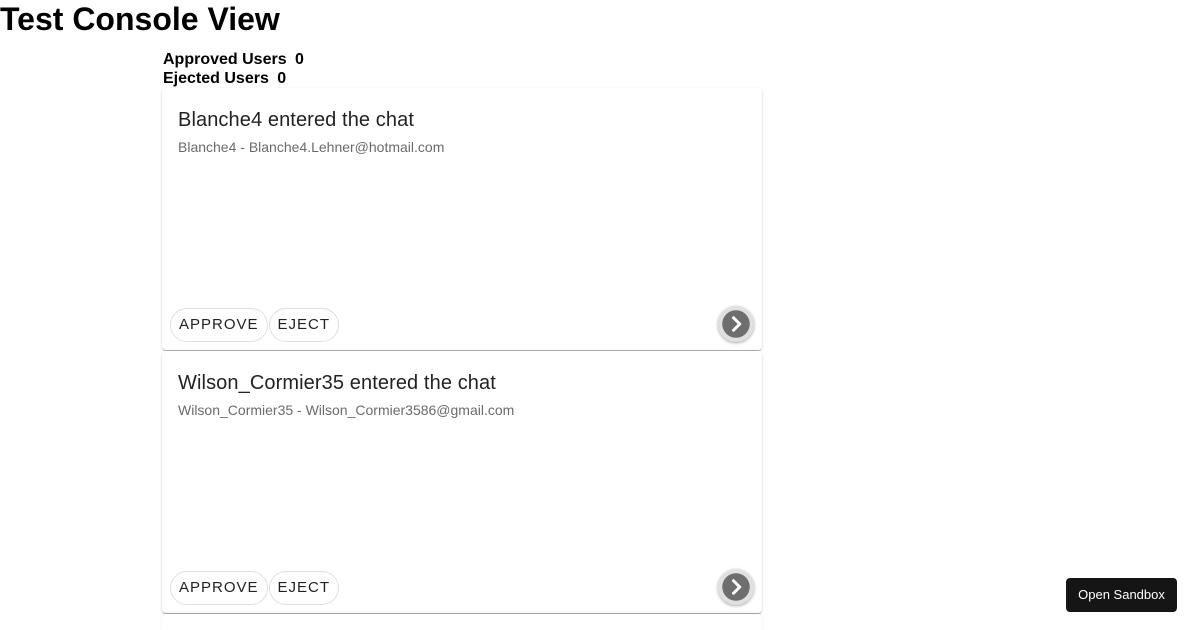 The image size is (1200, 630). Describe the element at coordinates (337, 383) in the screenshot. I see `card-title: Wilson_Cormier35 entered the chat` at that location.